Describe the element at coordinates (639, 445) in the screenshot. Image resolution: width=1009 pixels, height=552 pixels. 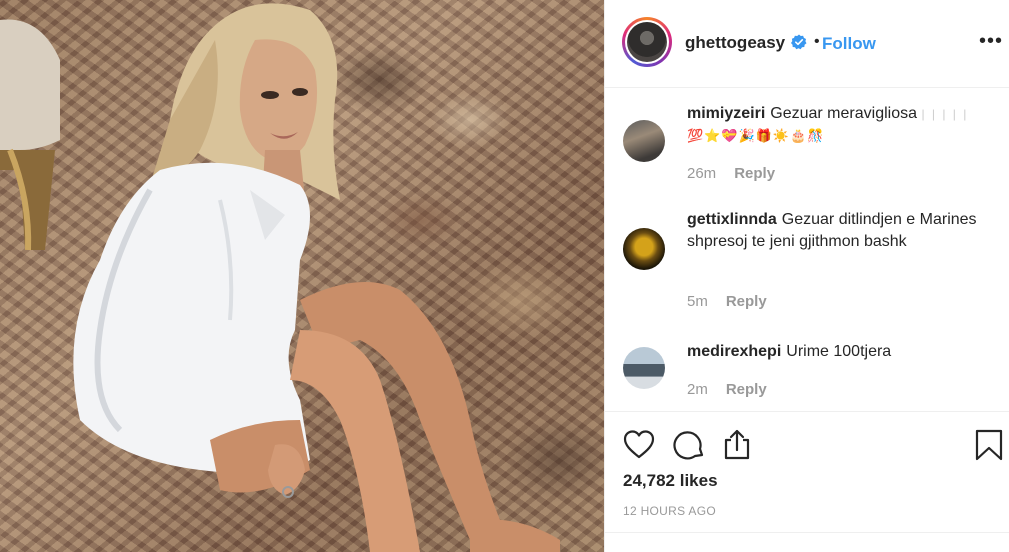
I see `heart-icon` at that location.